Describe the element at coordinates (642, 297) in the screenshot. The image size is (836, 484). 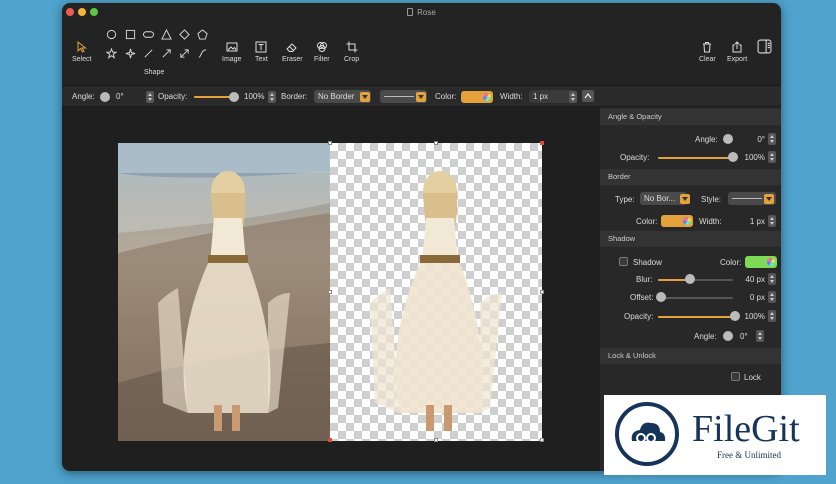
I see `offset-label: Offset:` at that location.